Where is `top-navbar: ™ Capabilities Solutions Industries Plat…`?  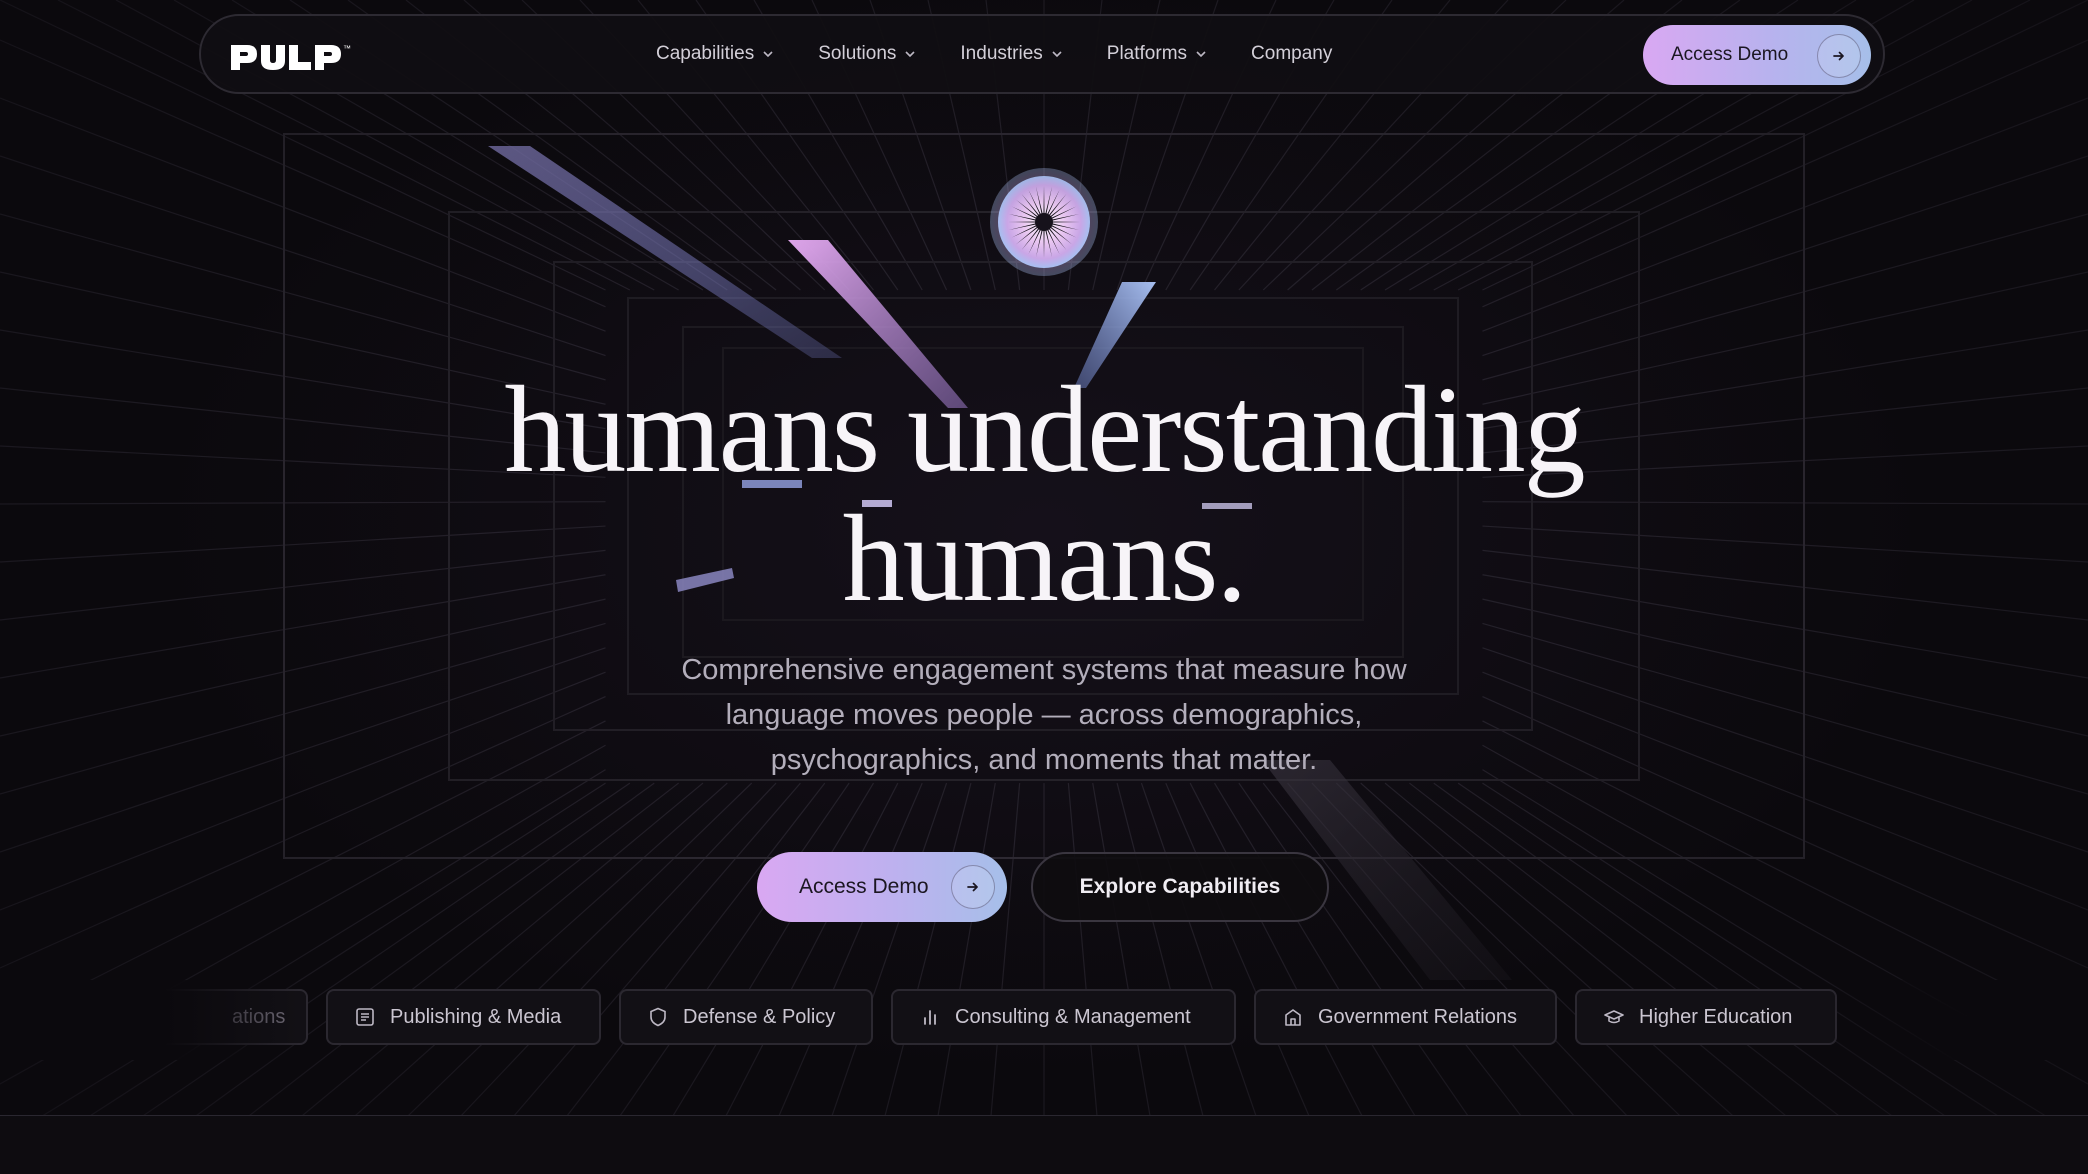 top-navbar: ™ Capabilities Solutions Industries Plat… is located at coordinates (1042, 54).